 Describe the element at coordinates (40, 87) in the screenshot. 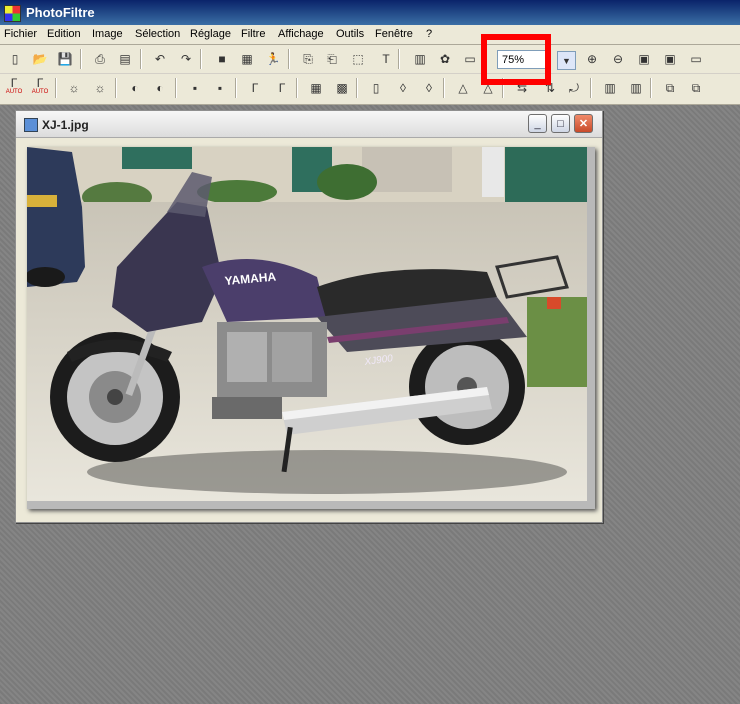

I see `auto-contrast-icon: Γ AUTO` at that location.